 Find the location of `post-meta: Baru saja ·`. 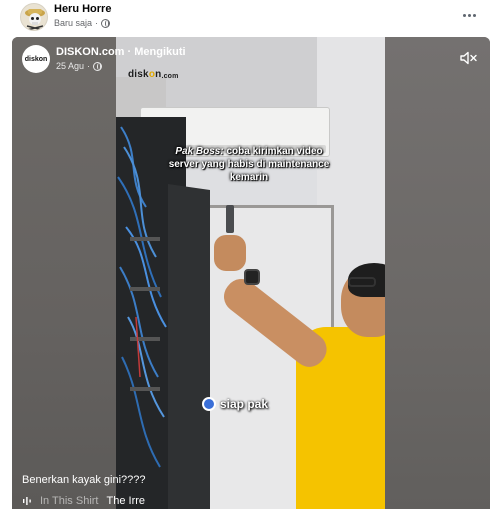

post-meta: Baru saja · is located at coordinates (82, 23).